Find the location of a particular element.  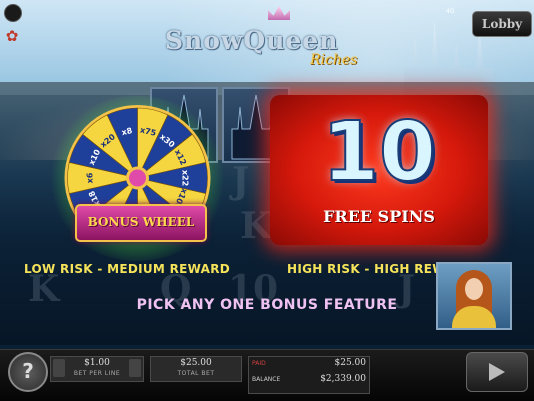

network-status: 4G is located at coordinates (450, 11).